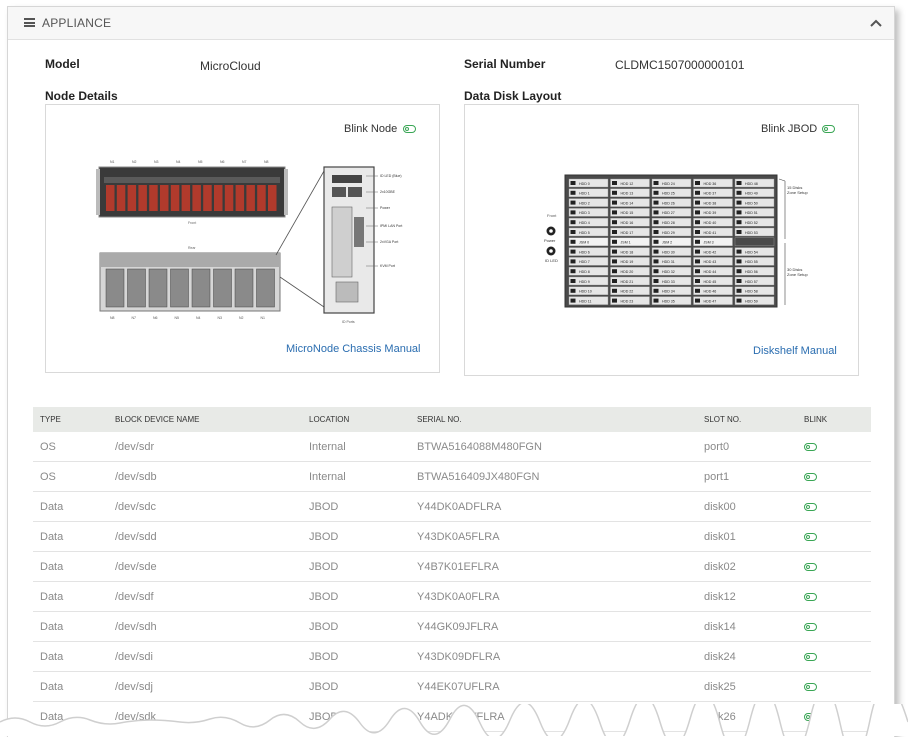  Describe the element at coordinates (876, 23) in the screenshot. I see `chevron-up-icon` at that location.